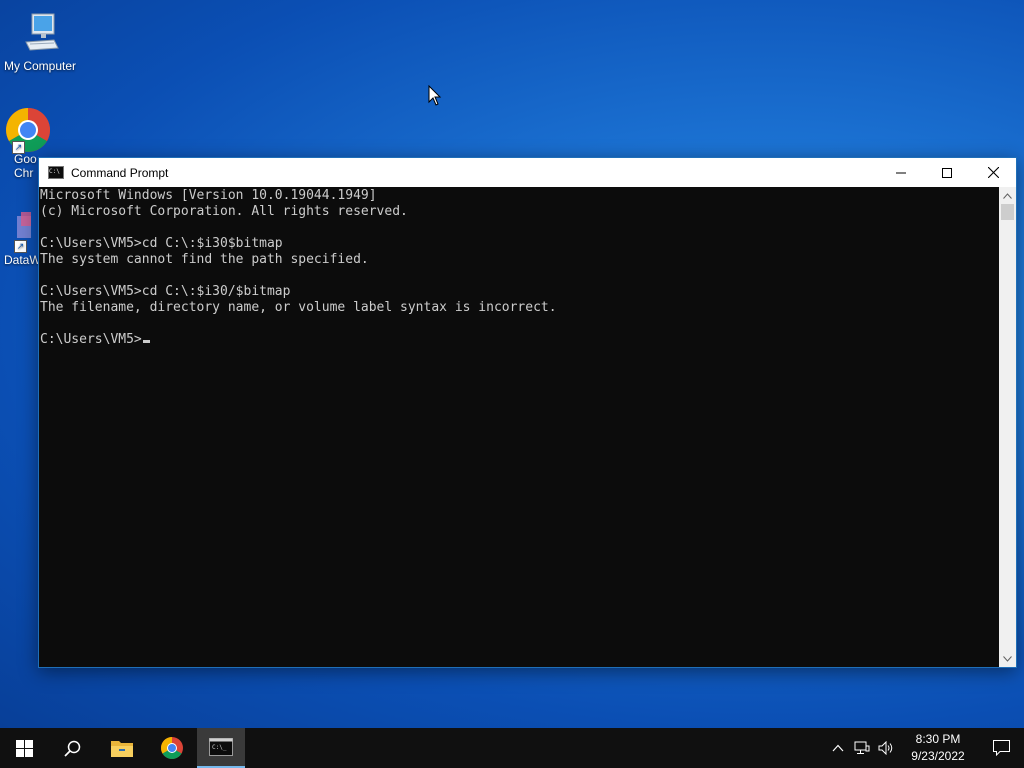  I want to click on notification-icon, so click(1001, 748).